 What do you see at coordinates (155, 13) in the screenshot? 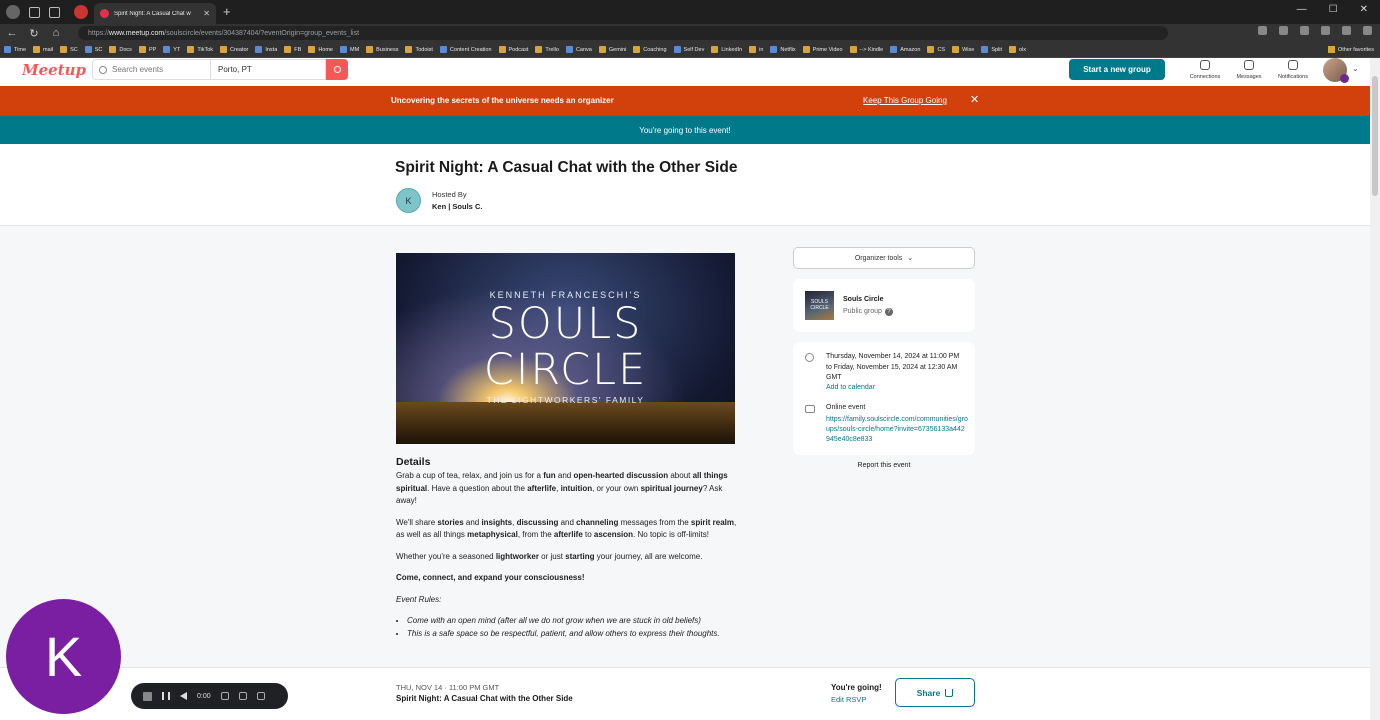
I see `active-tab: Spirit Night: A Casual Chat w ✕` at bounding box center [155, 13].